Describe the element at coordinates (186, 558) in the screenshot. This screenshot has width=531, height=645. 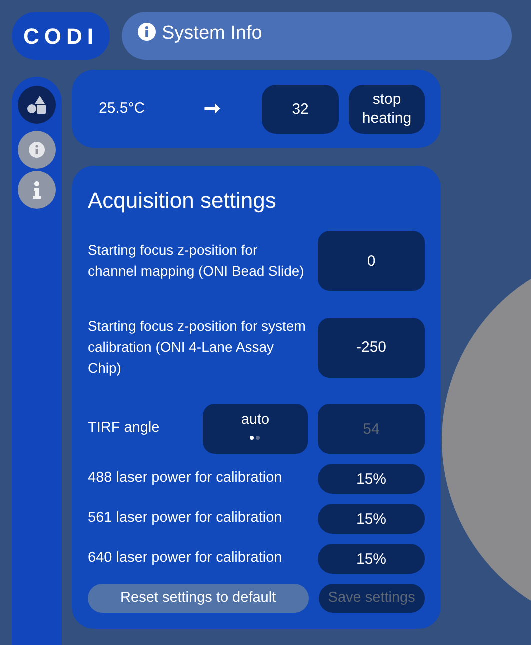
I see `setting-label: 640 laser power for calibration` at that location.